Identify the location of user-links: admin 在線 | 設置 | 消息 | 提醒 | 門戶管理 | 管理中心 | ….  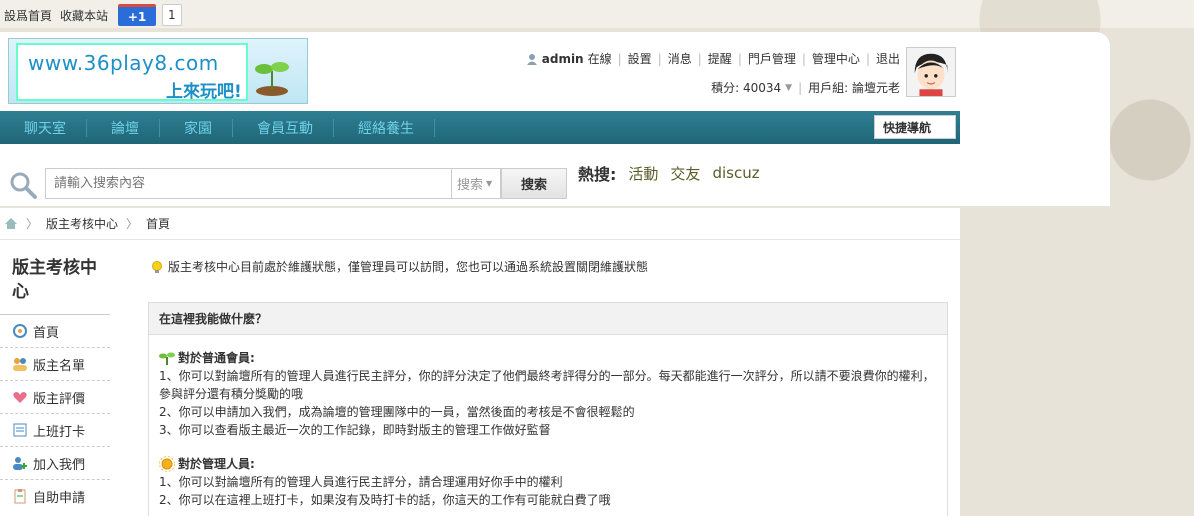
(713, 58).